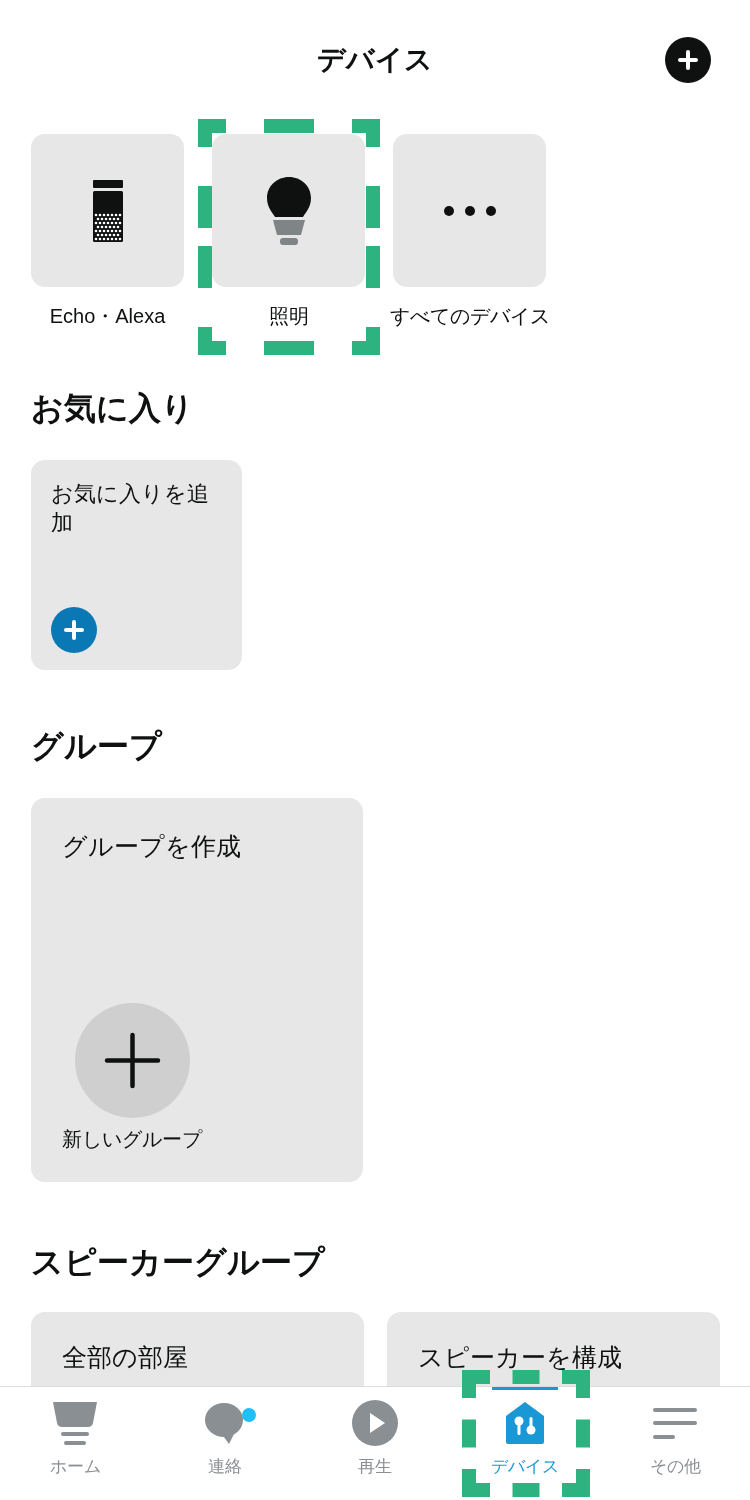 The height and width of the screenshot is (1500, 750). I want to click on card-title: お気に入りを追加, so click(130, 508).